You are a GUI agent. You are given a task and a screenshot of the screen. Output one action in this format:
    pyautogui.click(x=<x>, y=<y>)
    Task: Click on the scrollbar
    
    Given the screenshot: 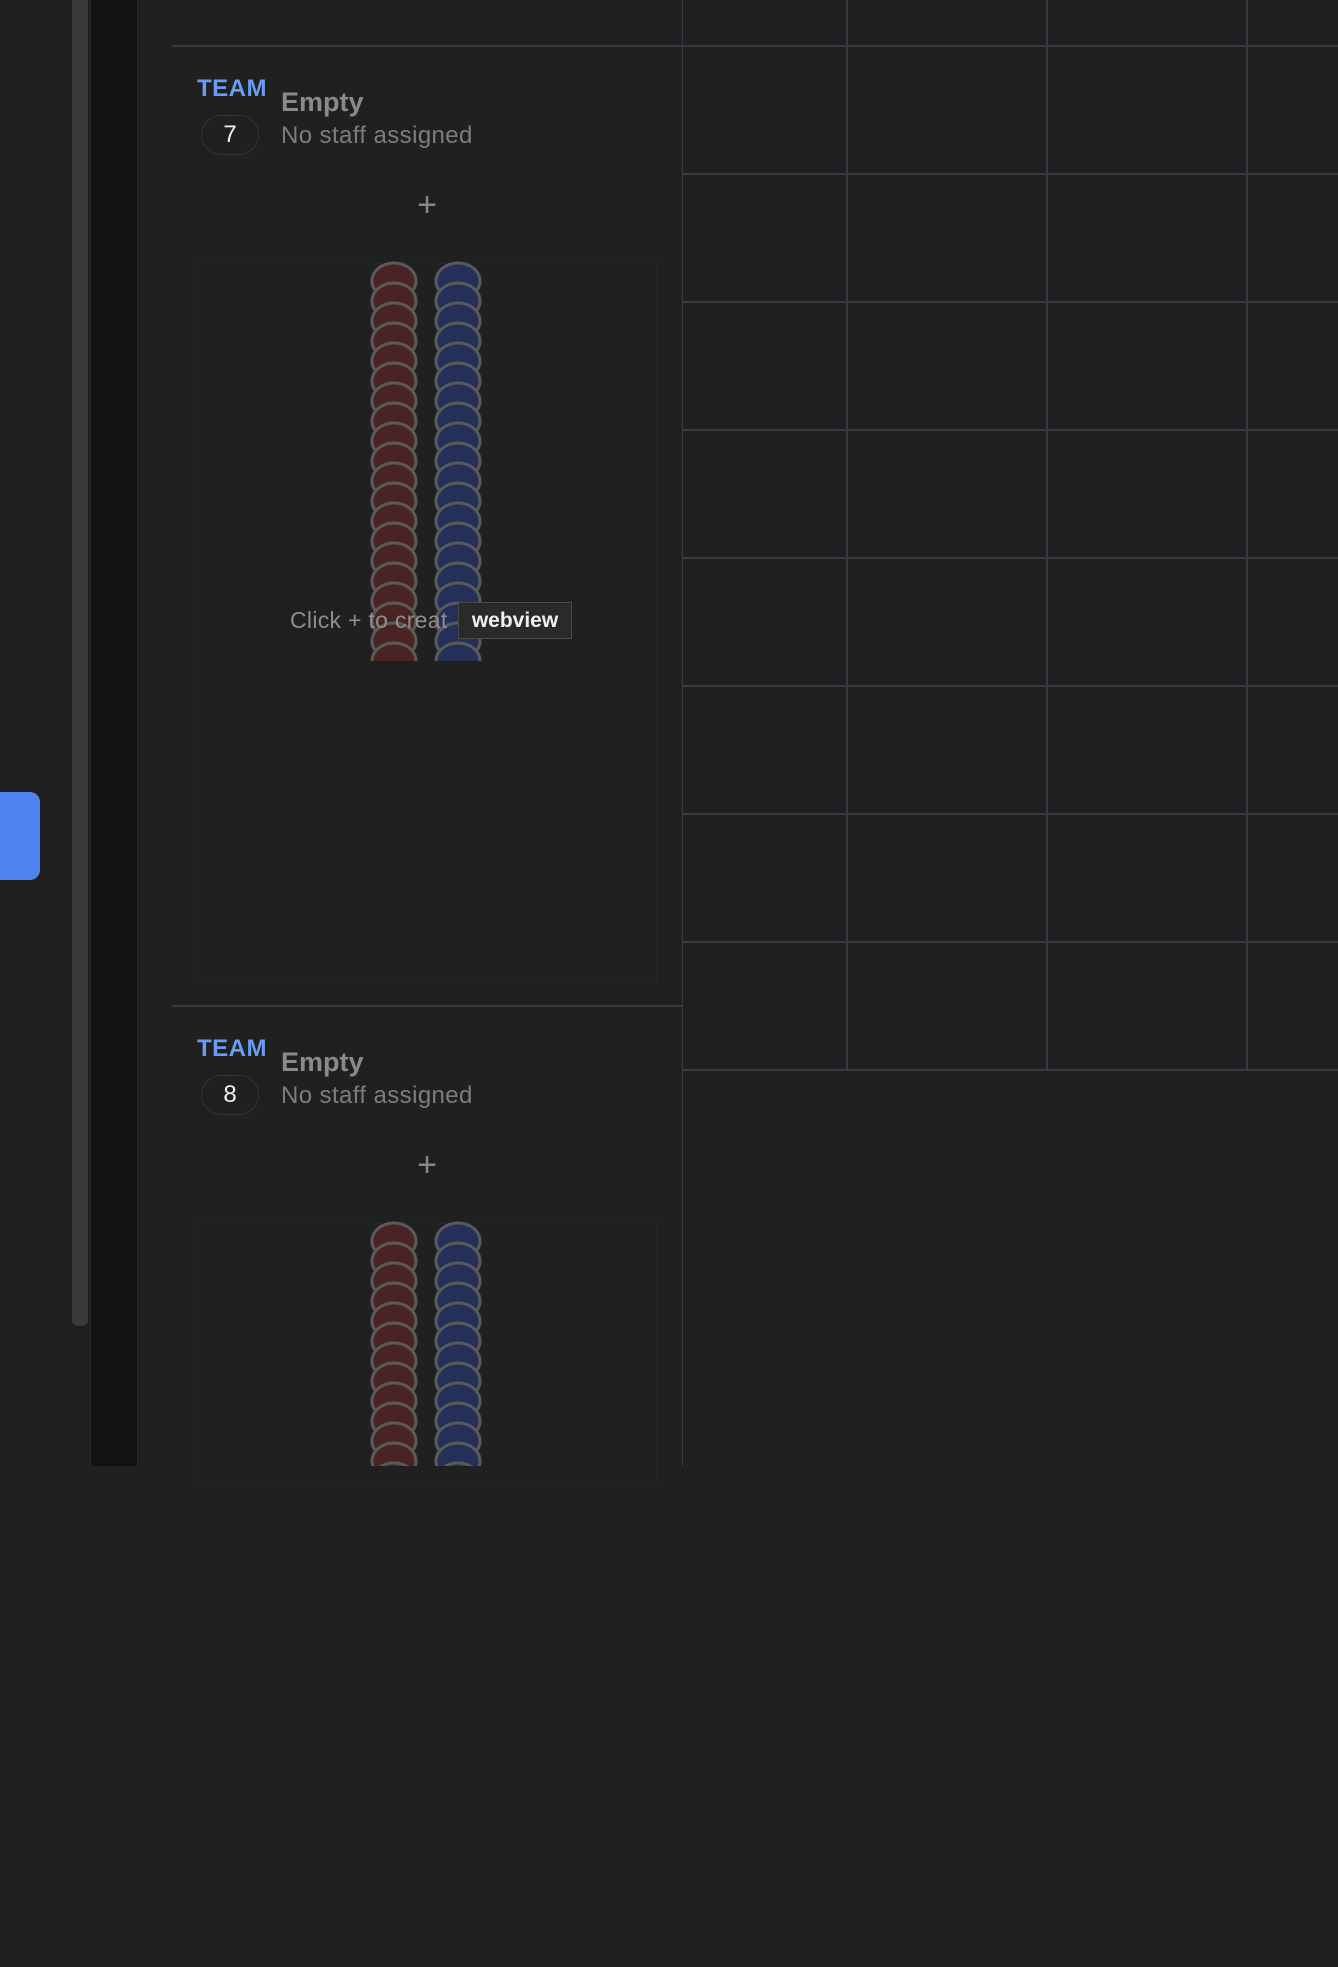 What is the action you would take?
    pyautogui.click(x=80, y=663)
    